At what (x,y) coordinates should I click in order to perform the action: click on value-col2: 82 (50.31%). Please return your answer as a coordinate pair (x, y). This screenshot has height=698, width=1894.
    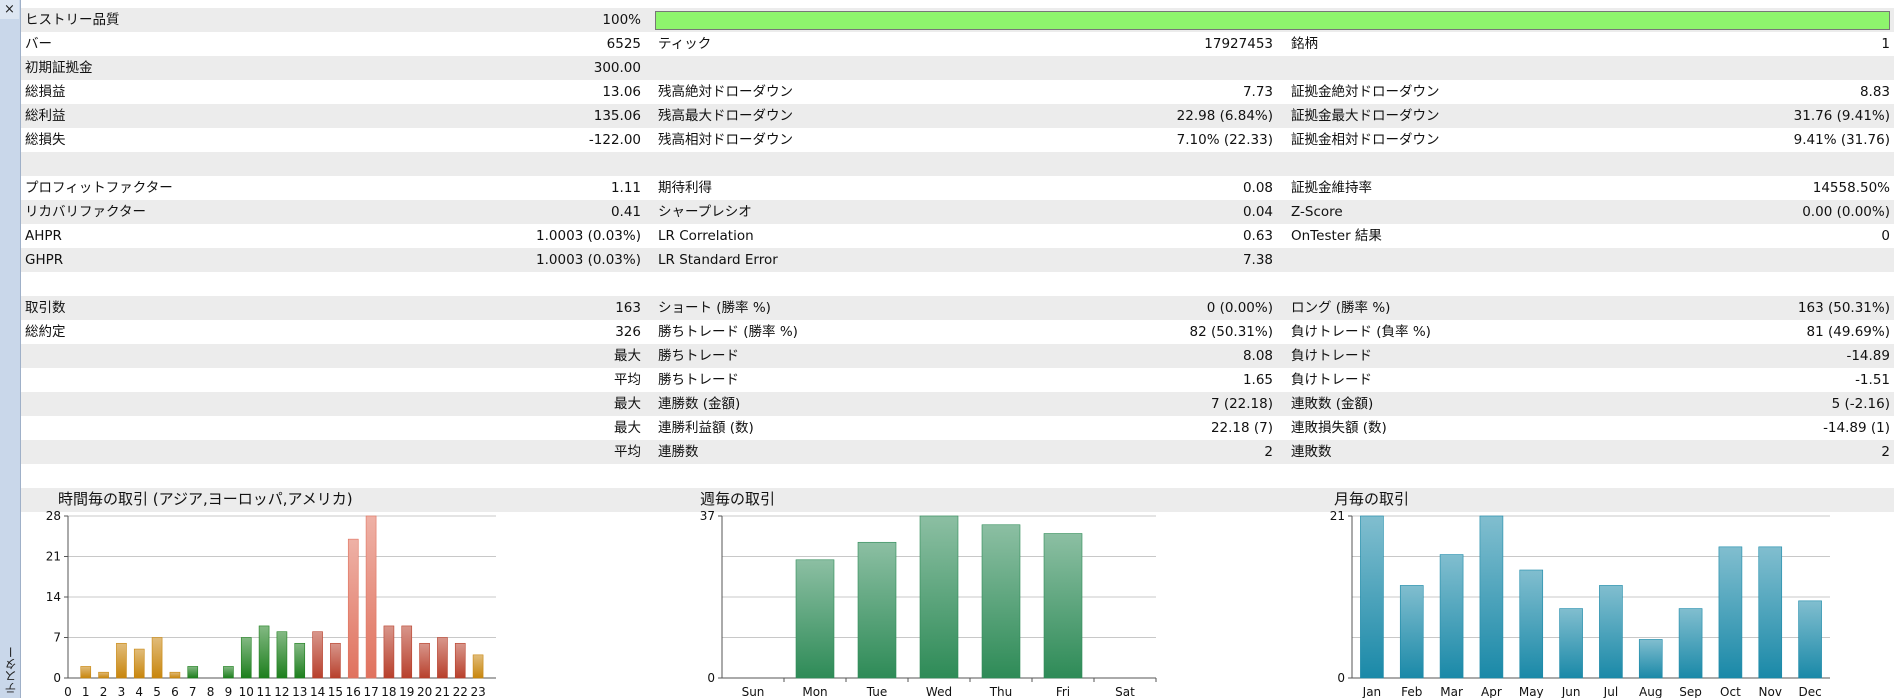
    Looking at the image, I should click on (1231, 332).